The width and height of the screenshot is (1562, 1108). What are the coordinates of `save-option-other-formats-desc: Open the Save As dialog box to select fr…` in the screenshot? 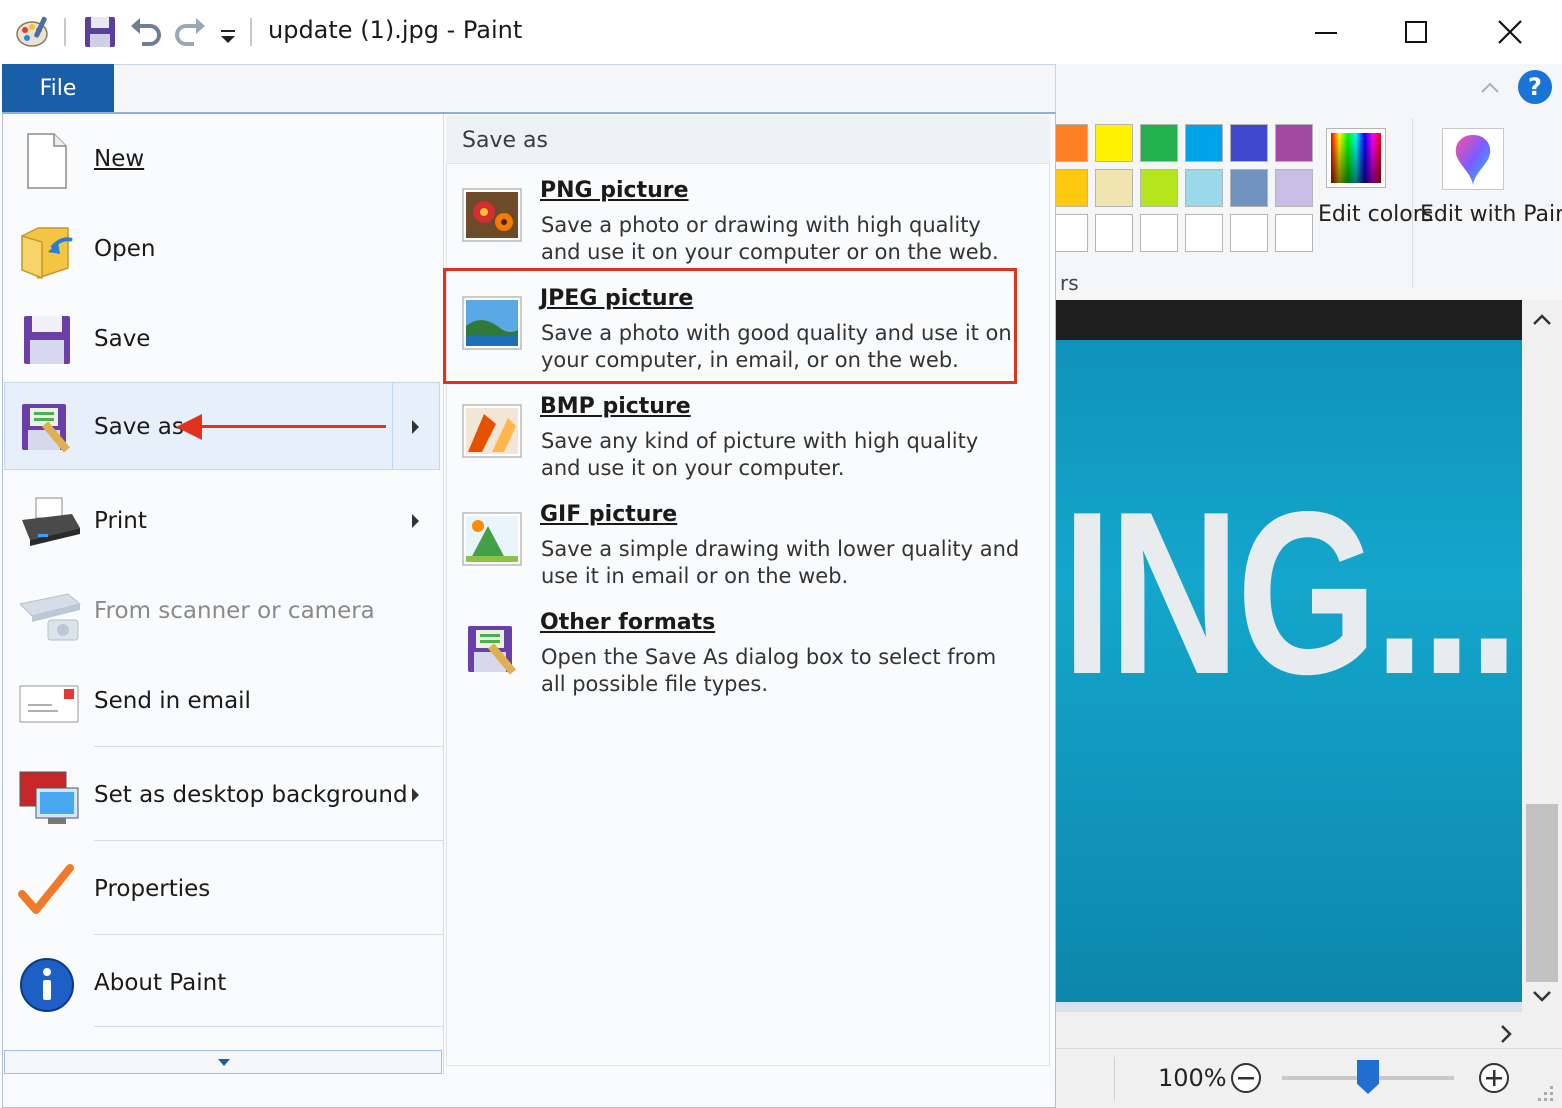 It's located at (769, 670).